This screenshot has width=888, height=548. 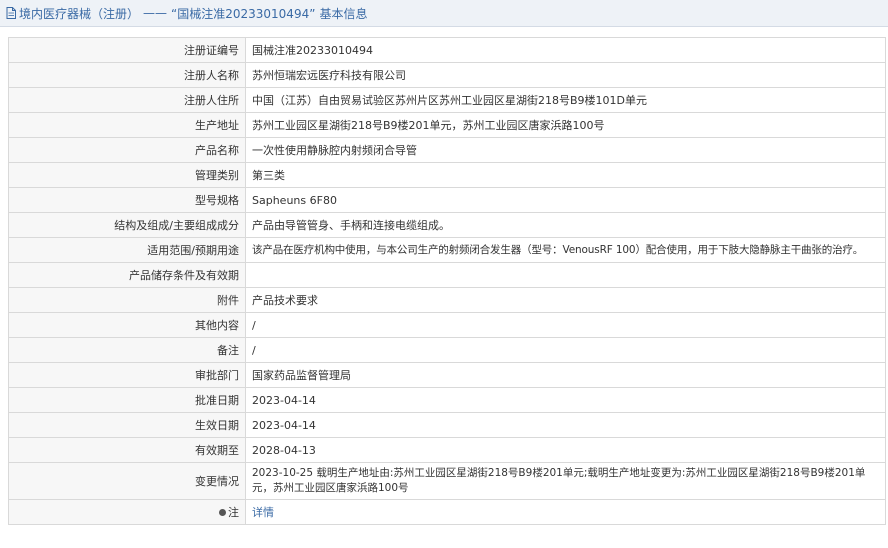 I want to click on table-row: 产品储存条件及有效期, so click(x=447, y=275).